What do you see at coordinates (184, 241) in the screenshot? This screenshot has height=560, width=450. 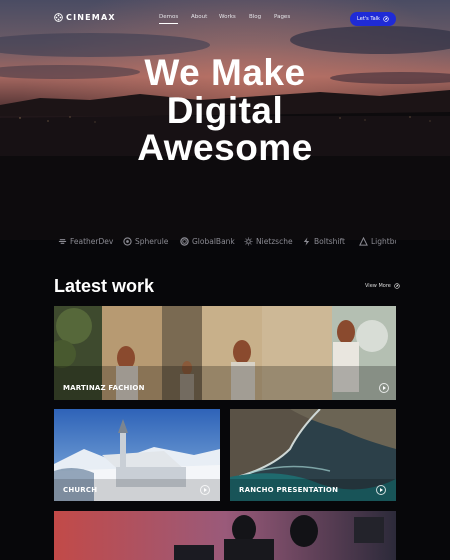 I see `globe-icon` at bounding box center [184, 241].